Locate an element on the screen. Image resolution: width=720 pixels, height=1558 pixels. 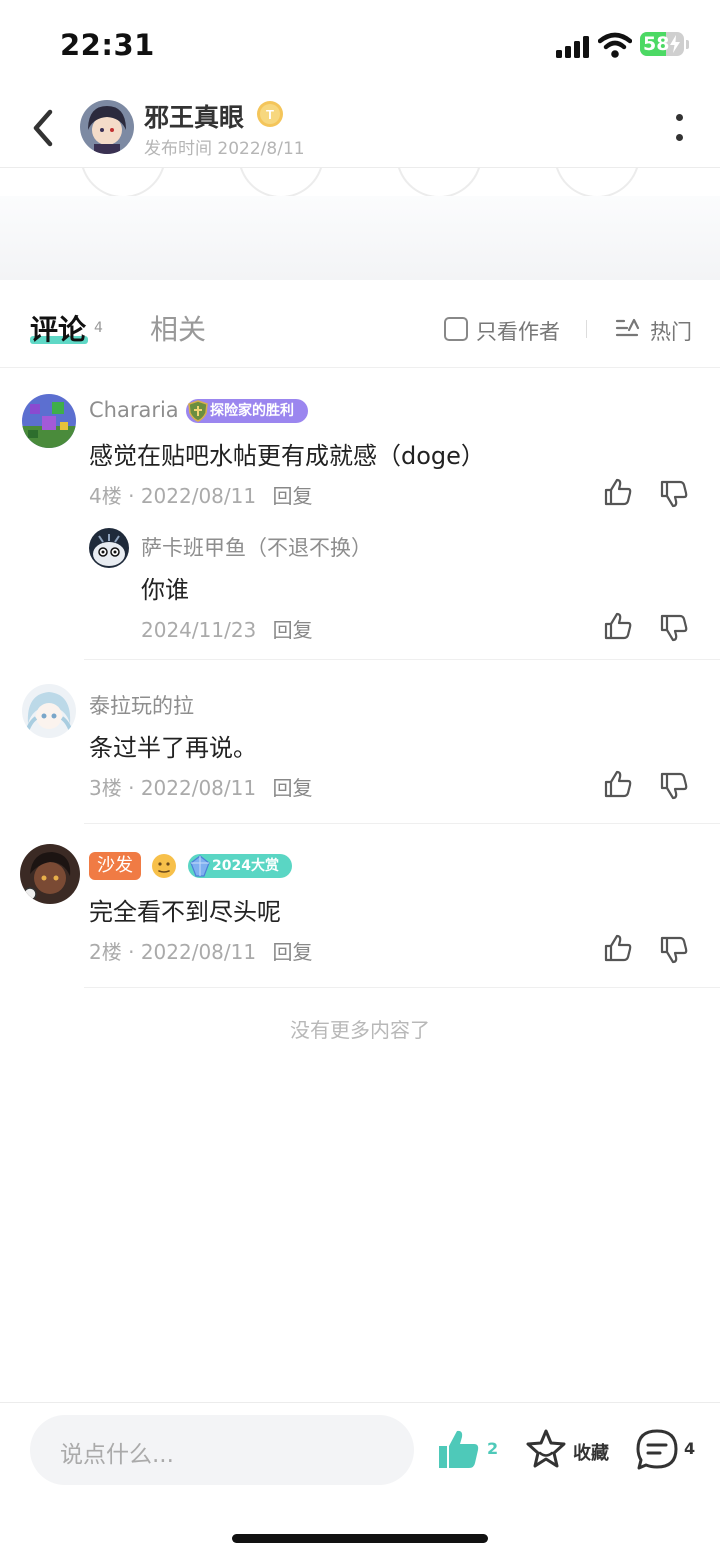
signal-icon is located at coordinates (573, 47).